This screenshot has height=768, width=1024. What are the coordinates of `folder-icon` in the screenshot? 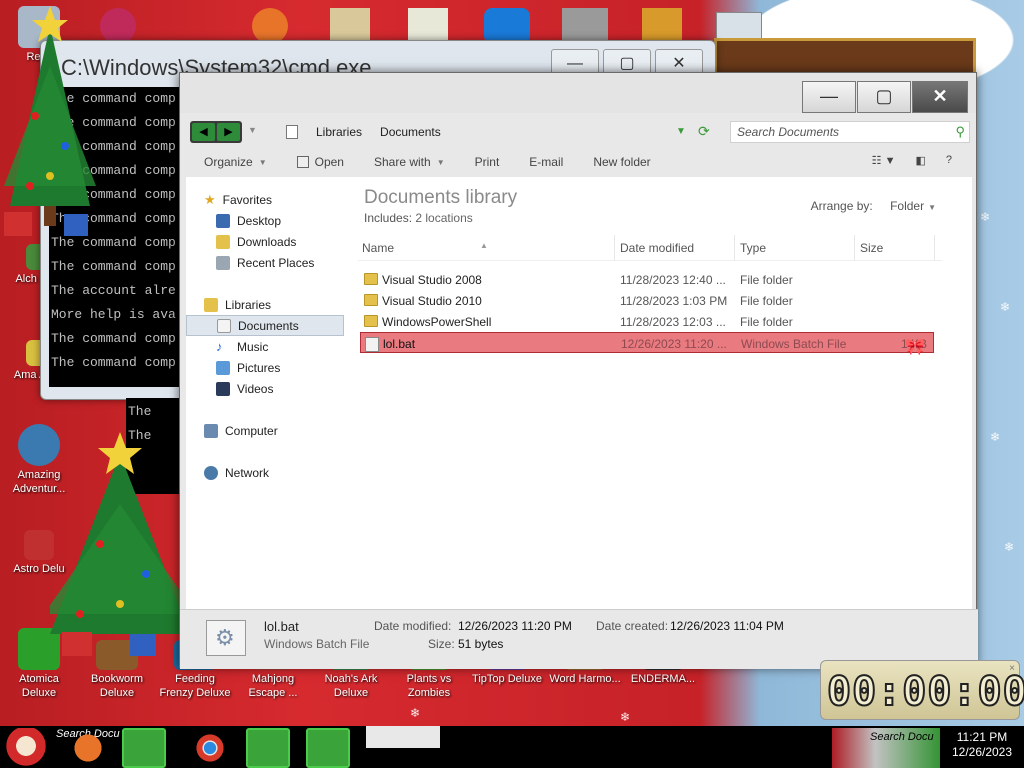 It's located at (371, 321).